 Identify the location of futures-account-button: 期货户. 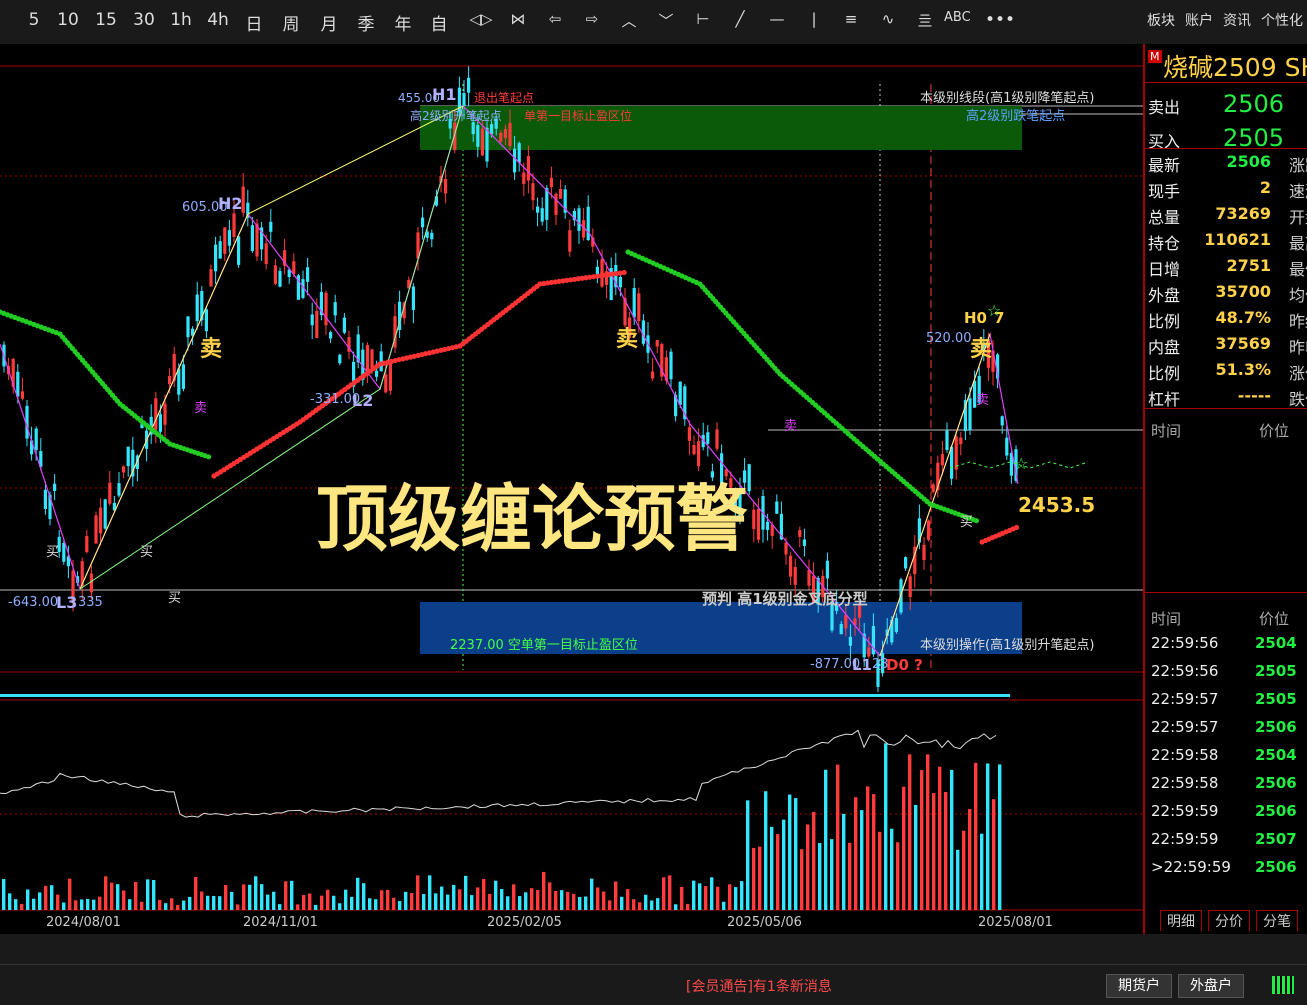
(1139, 986).